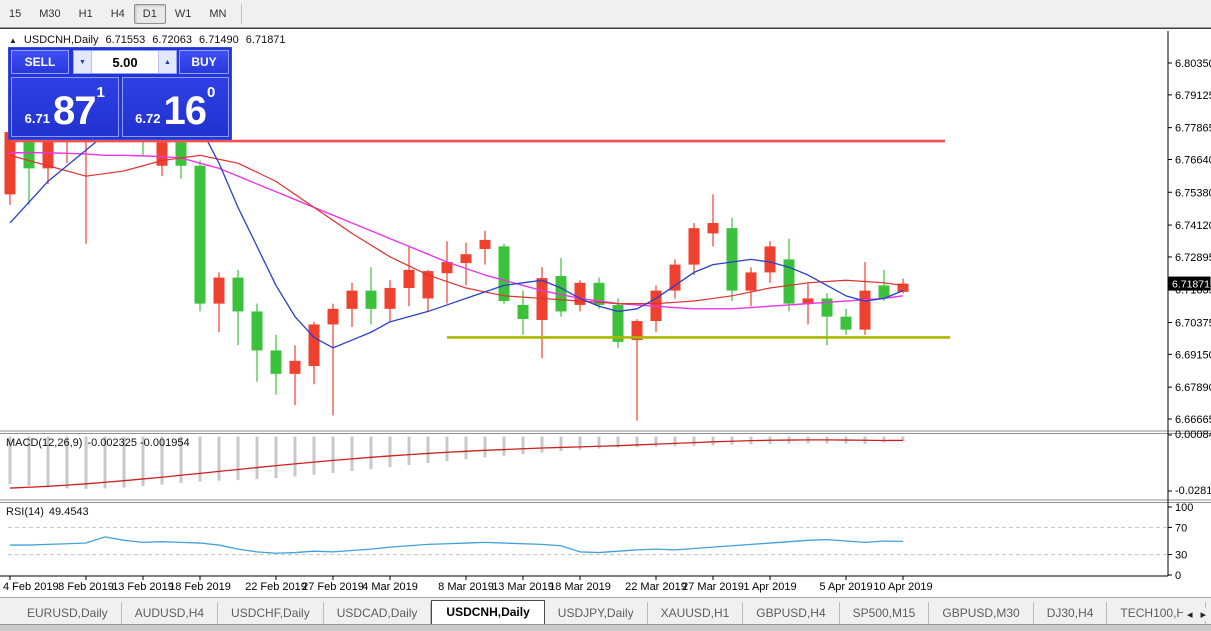  I want to click on tab-dj30-h4: DJ30,H4, so click(1071, 613).